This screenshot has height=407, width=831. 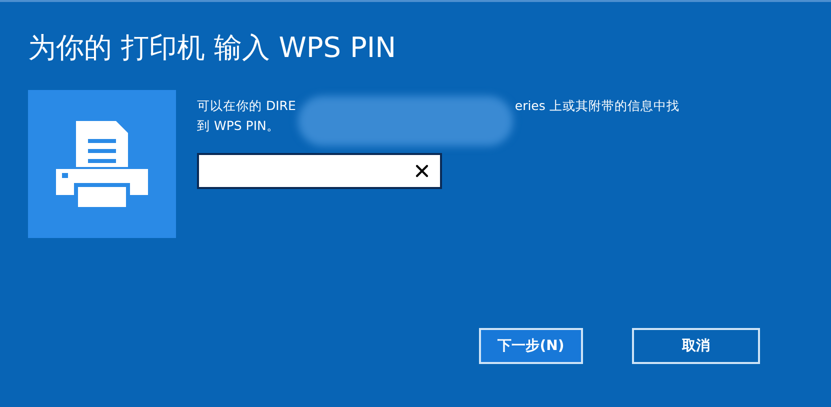 I want to click on instruction-text: eries 上或其附带的信息中找, so click(x=597, y=106).